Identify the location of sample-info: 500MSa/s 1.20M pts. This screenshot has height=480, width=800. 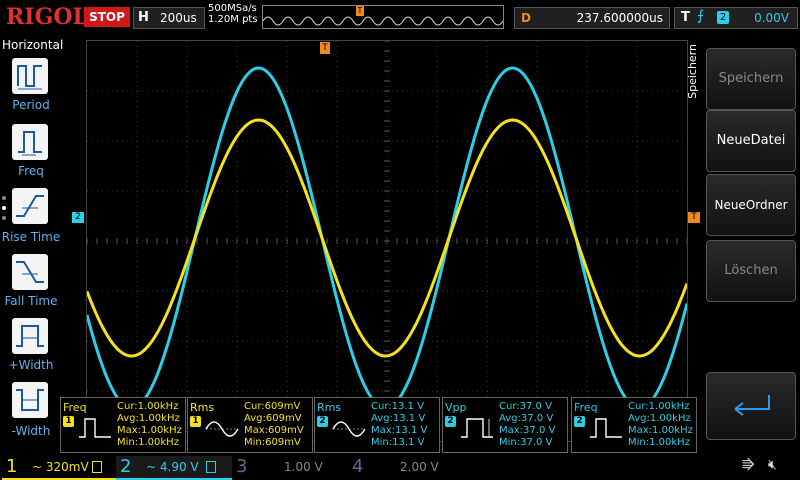
(233, 14).